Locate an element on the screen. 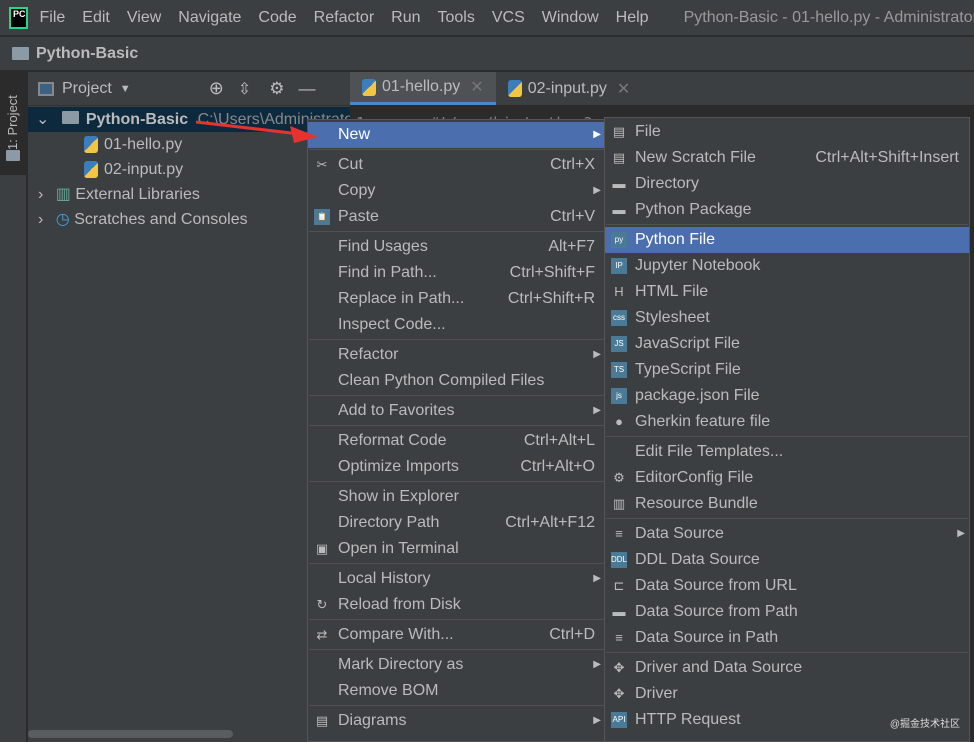 The width and height of the screenshot is (974, 742). new_submenu-item-icon: ⚙ is located at coordinates (619, 477).